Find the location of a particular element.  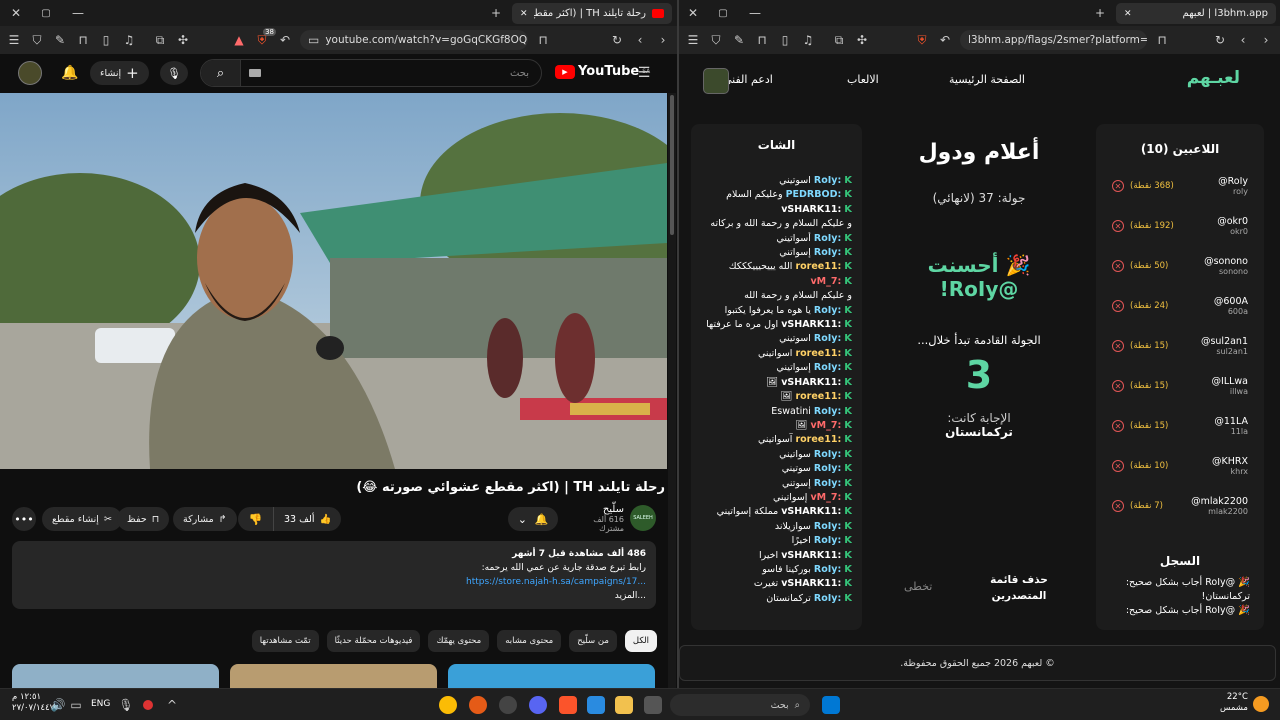

file-explorer-icon is located at coordinates (624, 705).